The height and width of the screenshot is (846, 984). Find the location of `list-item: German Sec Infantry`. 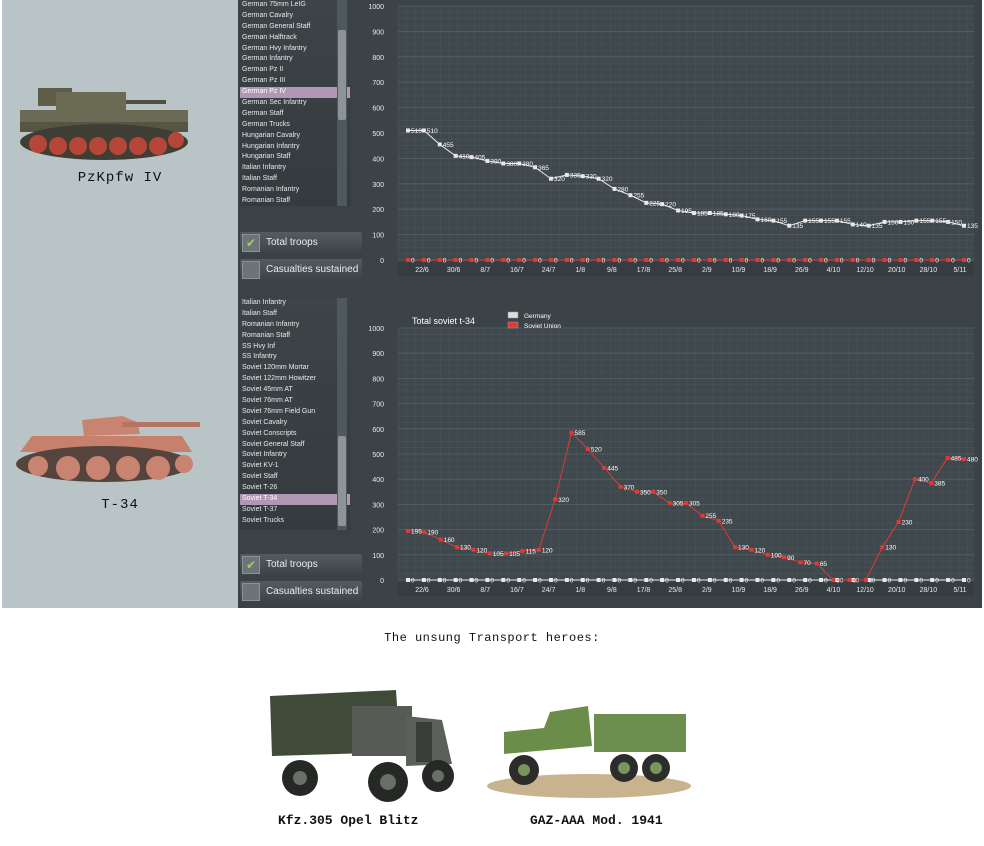

list-item: German Sec Infantry is located at coordinates (295, 103).